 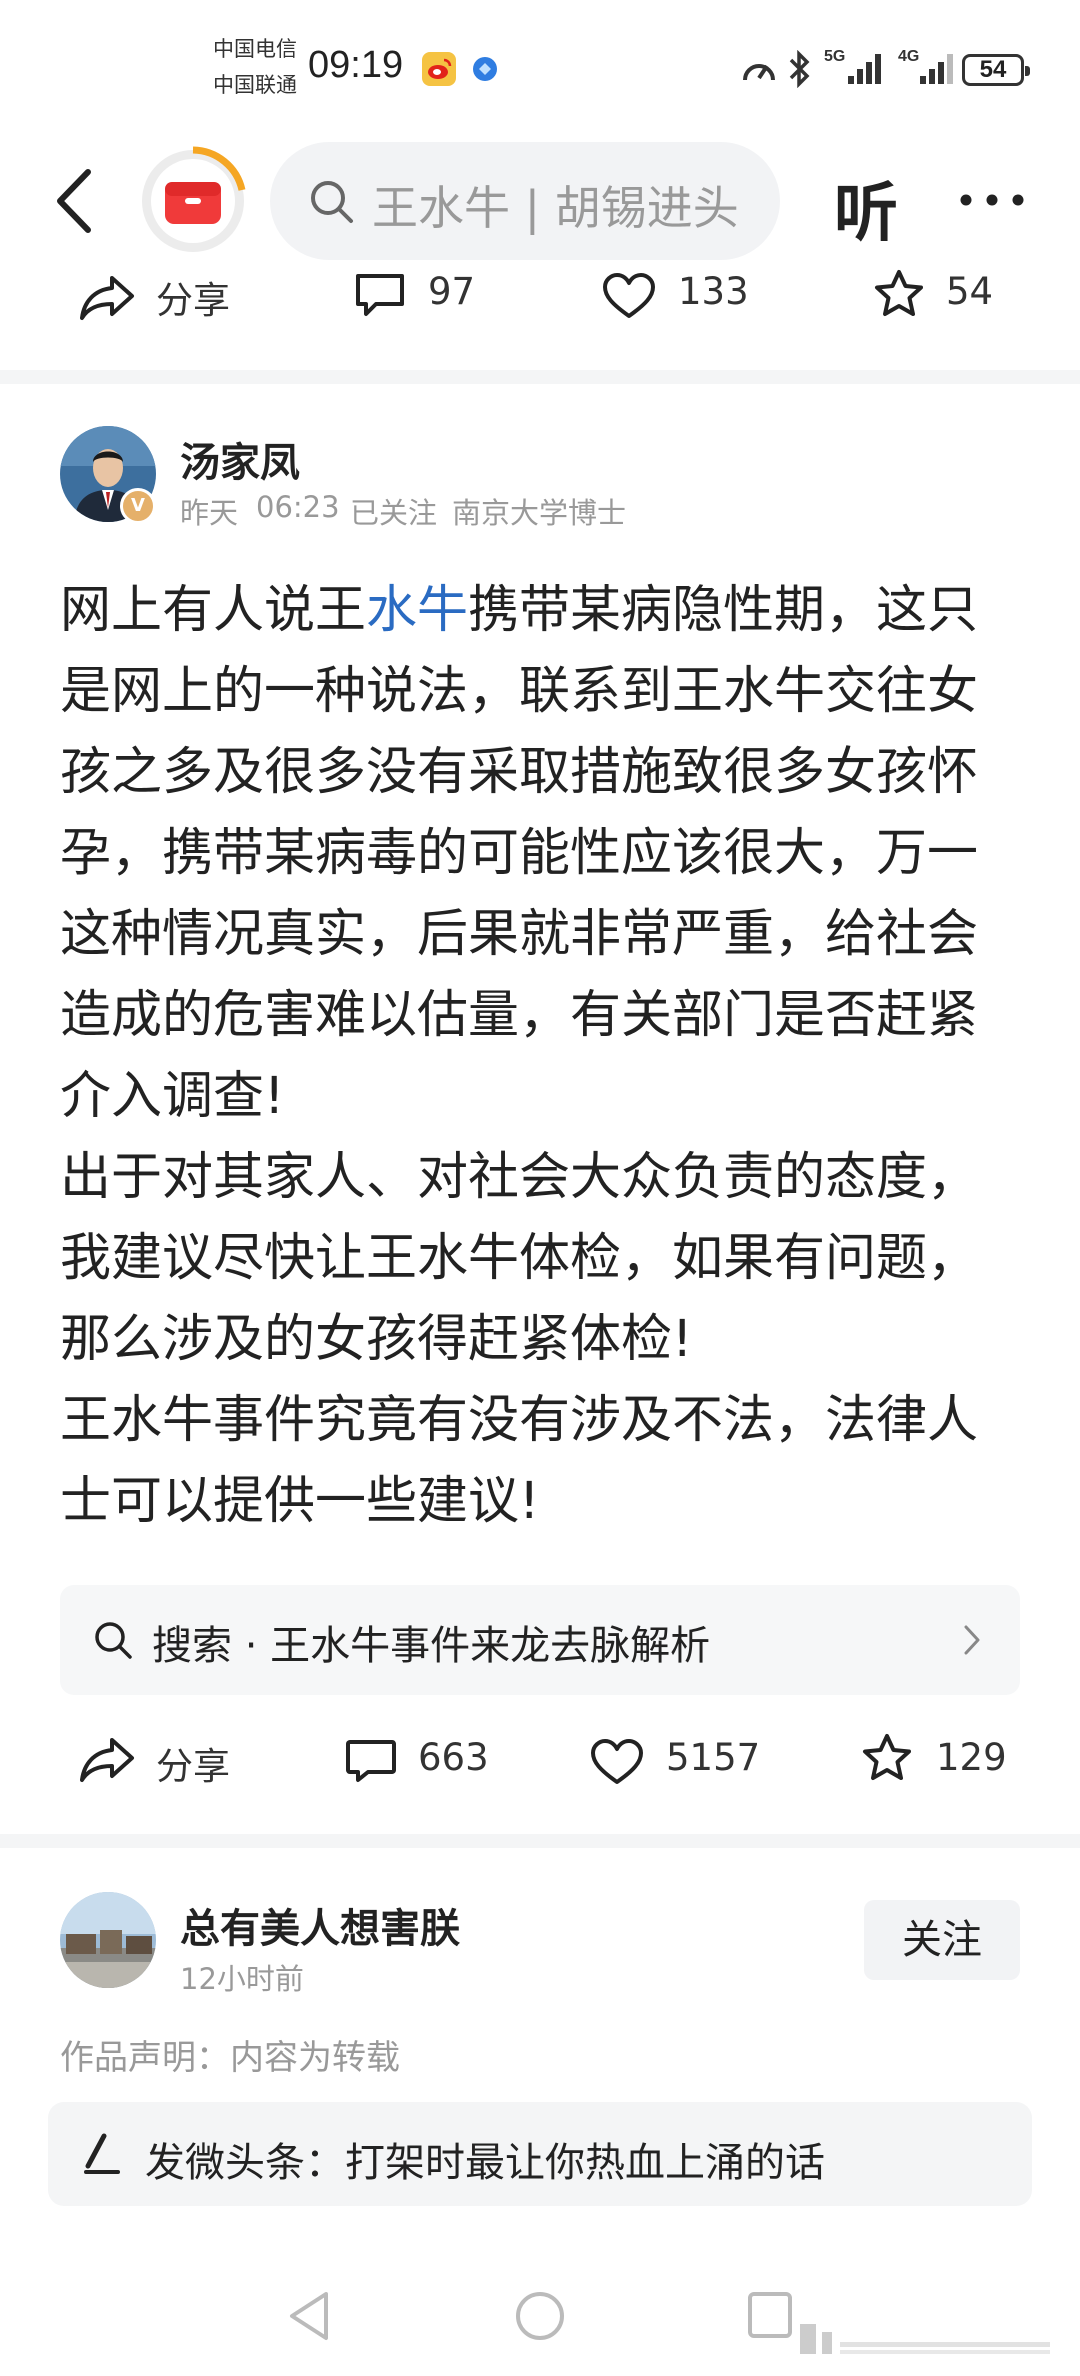 I want to click on next-post-time: 12小时前, so click(x=242, y=1979).